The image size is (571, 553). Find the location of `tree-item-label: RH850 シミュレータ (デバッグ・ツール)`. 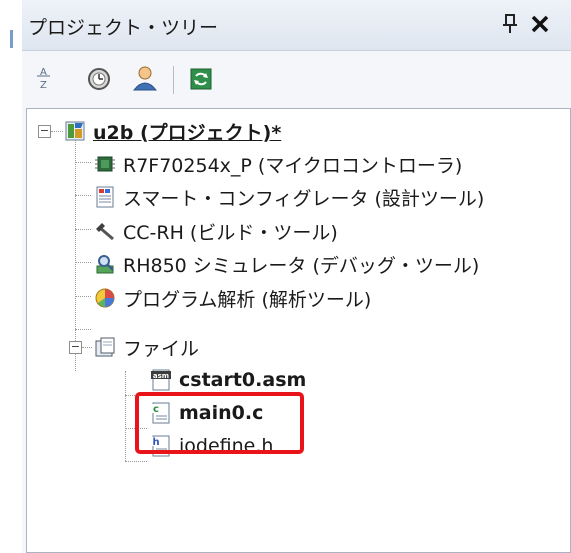

tree-item-label: RH850 シミュレータ (デバッグ・ツール) is located at coordinates (301, 265).